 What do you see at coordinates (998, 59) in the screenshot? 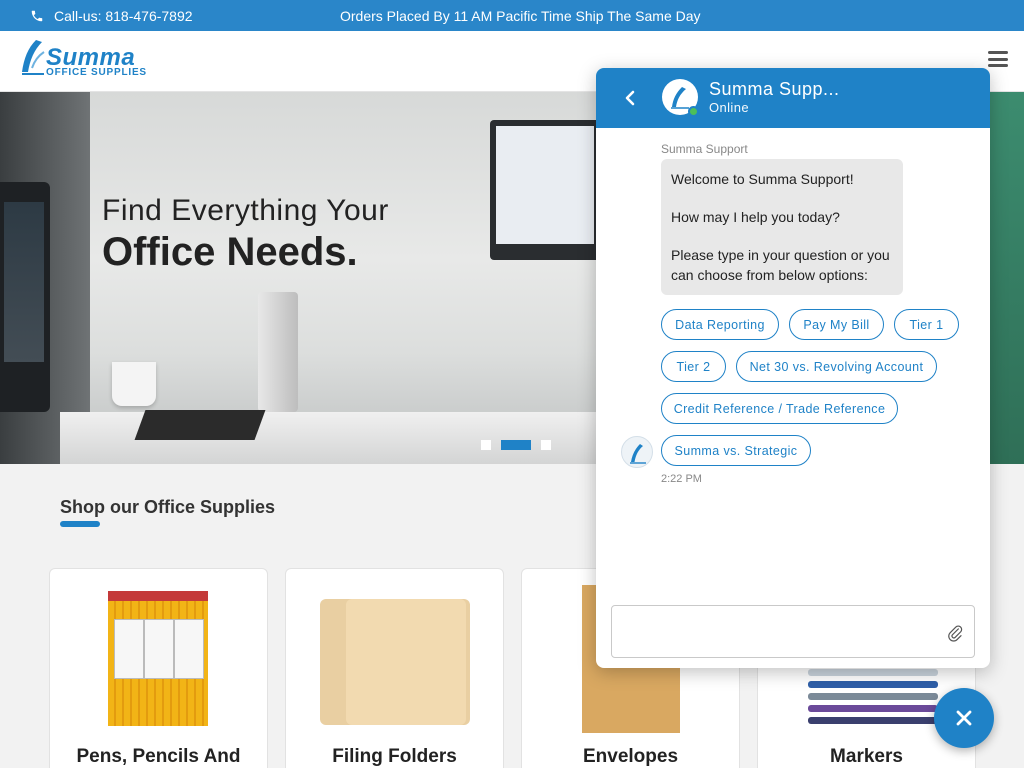
I see `hamburger-menu-icon` at bounding box center [998, 59].